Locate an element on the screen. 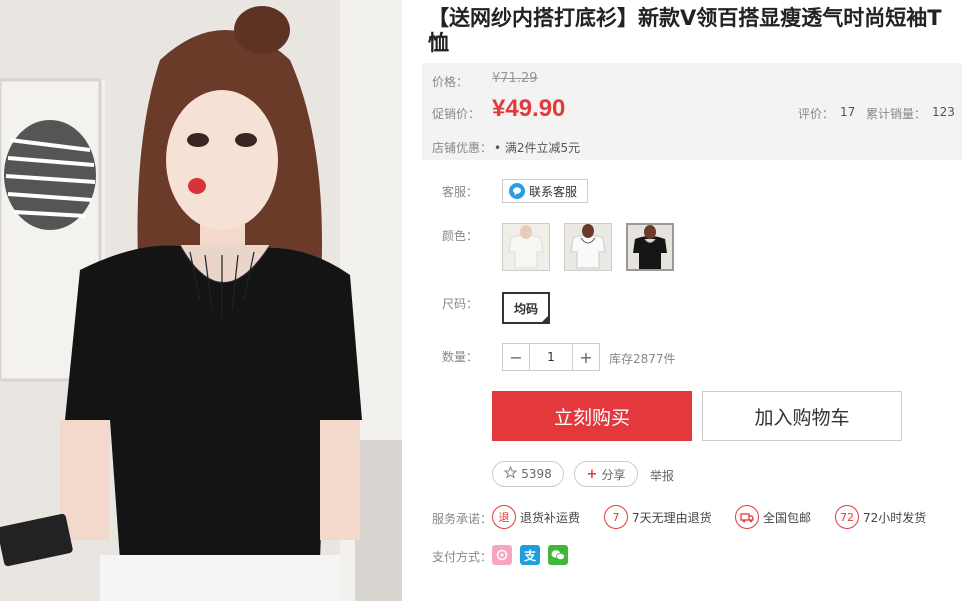 The image size is (970, 601). quantity-input is located at coordinates (551, 357).